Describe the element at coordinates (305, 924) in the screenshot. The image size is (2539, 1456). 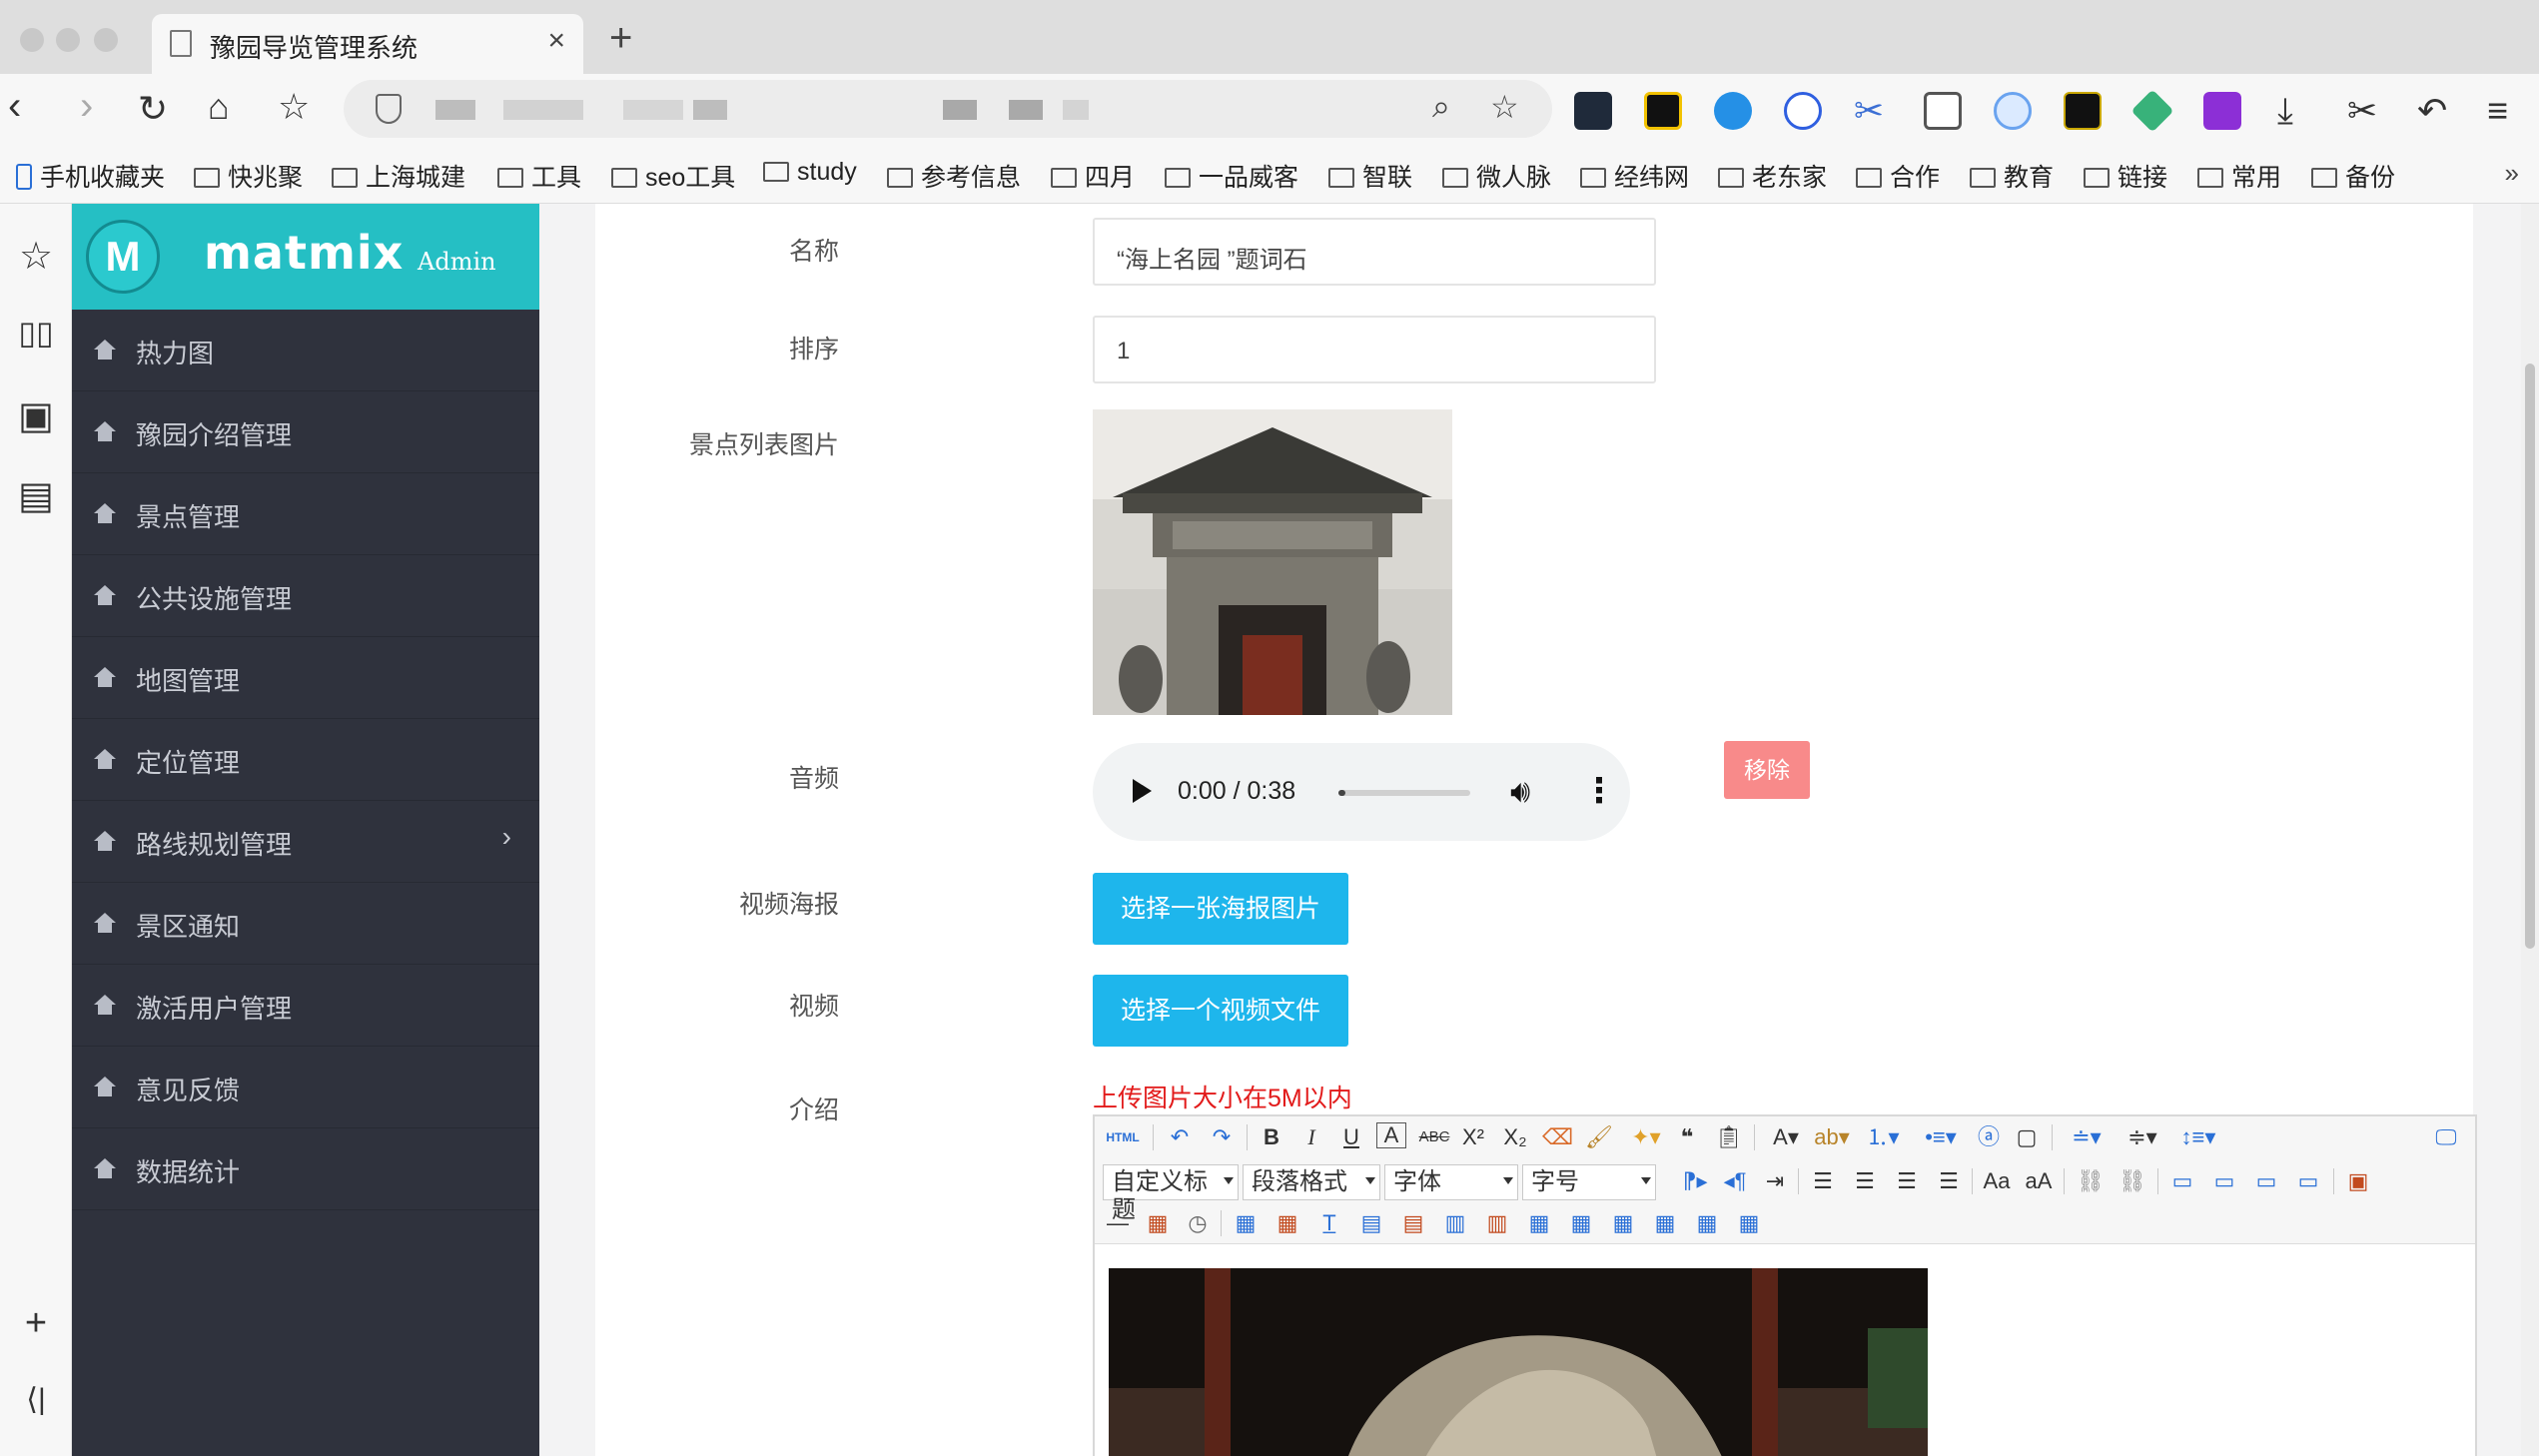
I see `sidebar-item-notices: 景区通知` at that location.